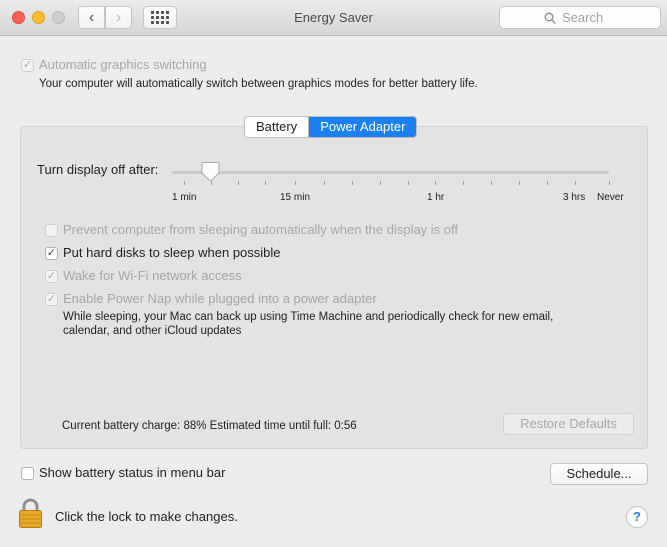 This screenshot has width=667, height=547. What do you see at coordinates (589, 17) in the screenshot?
I see `search-input` at bounding box center [589, 17].